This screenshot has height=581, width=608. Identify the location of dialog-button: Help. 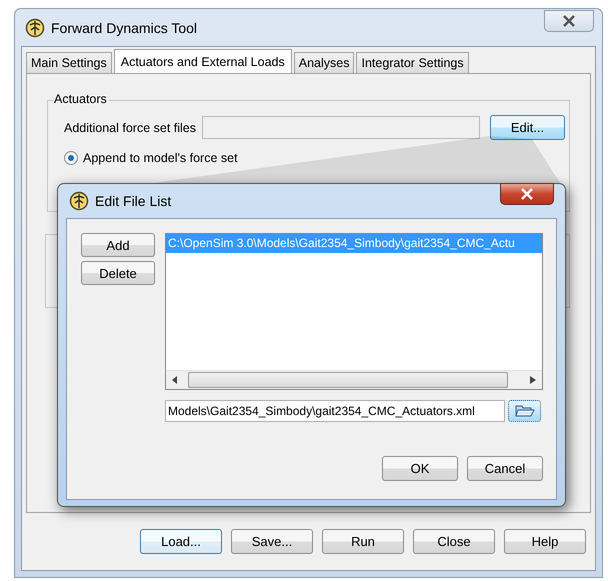
(545, 541).